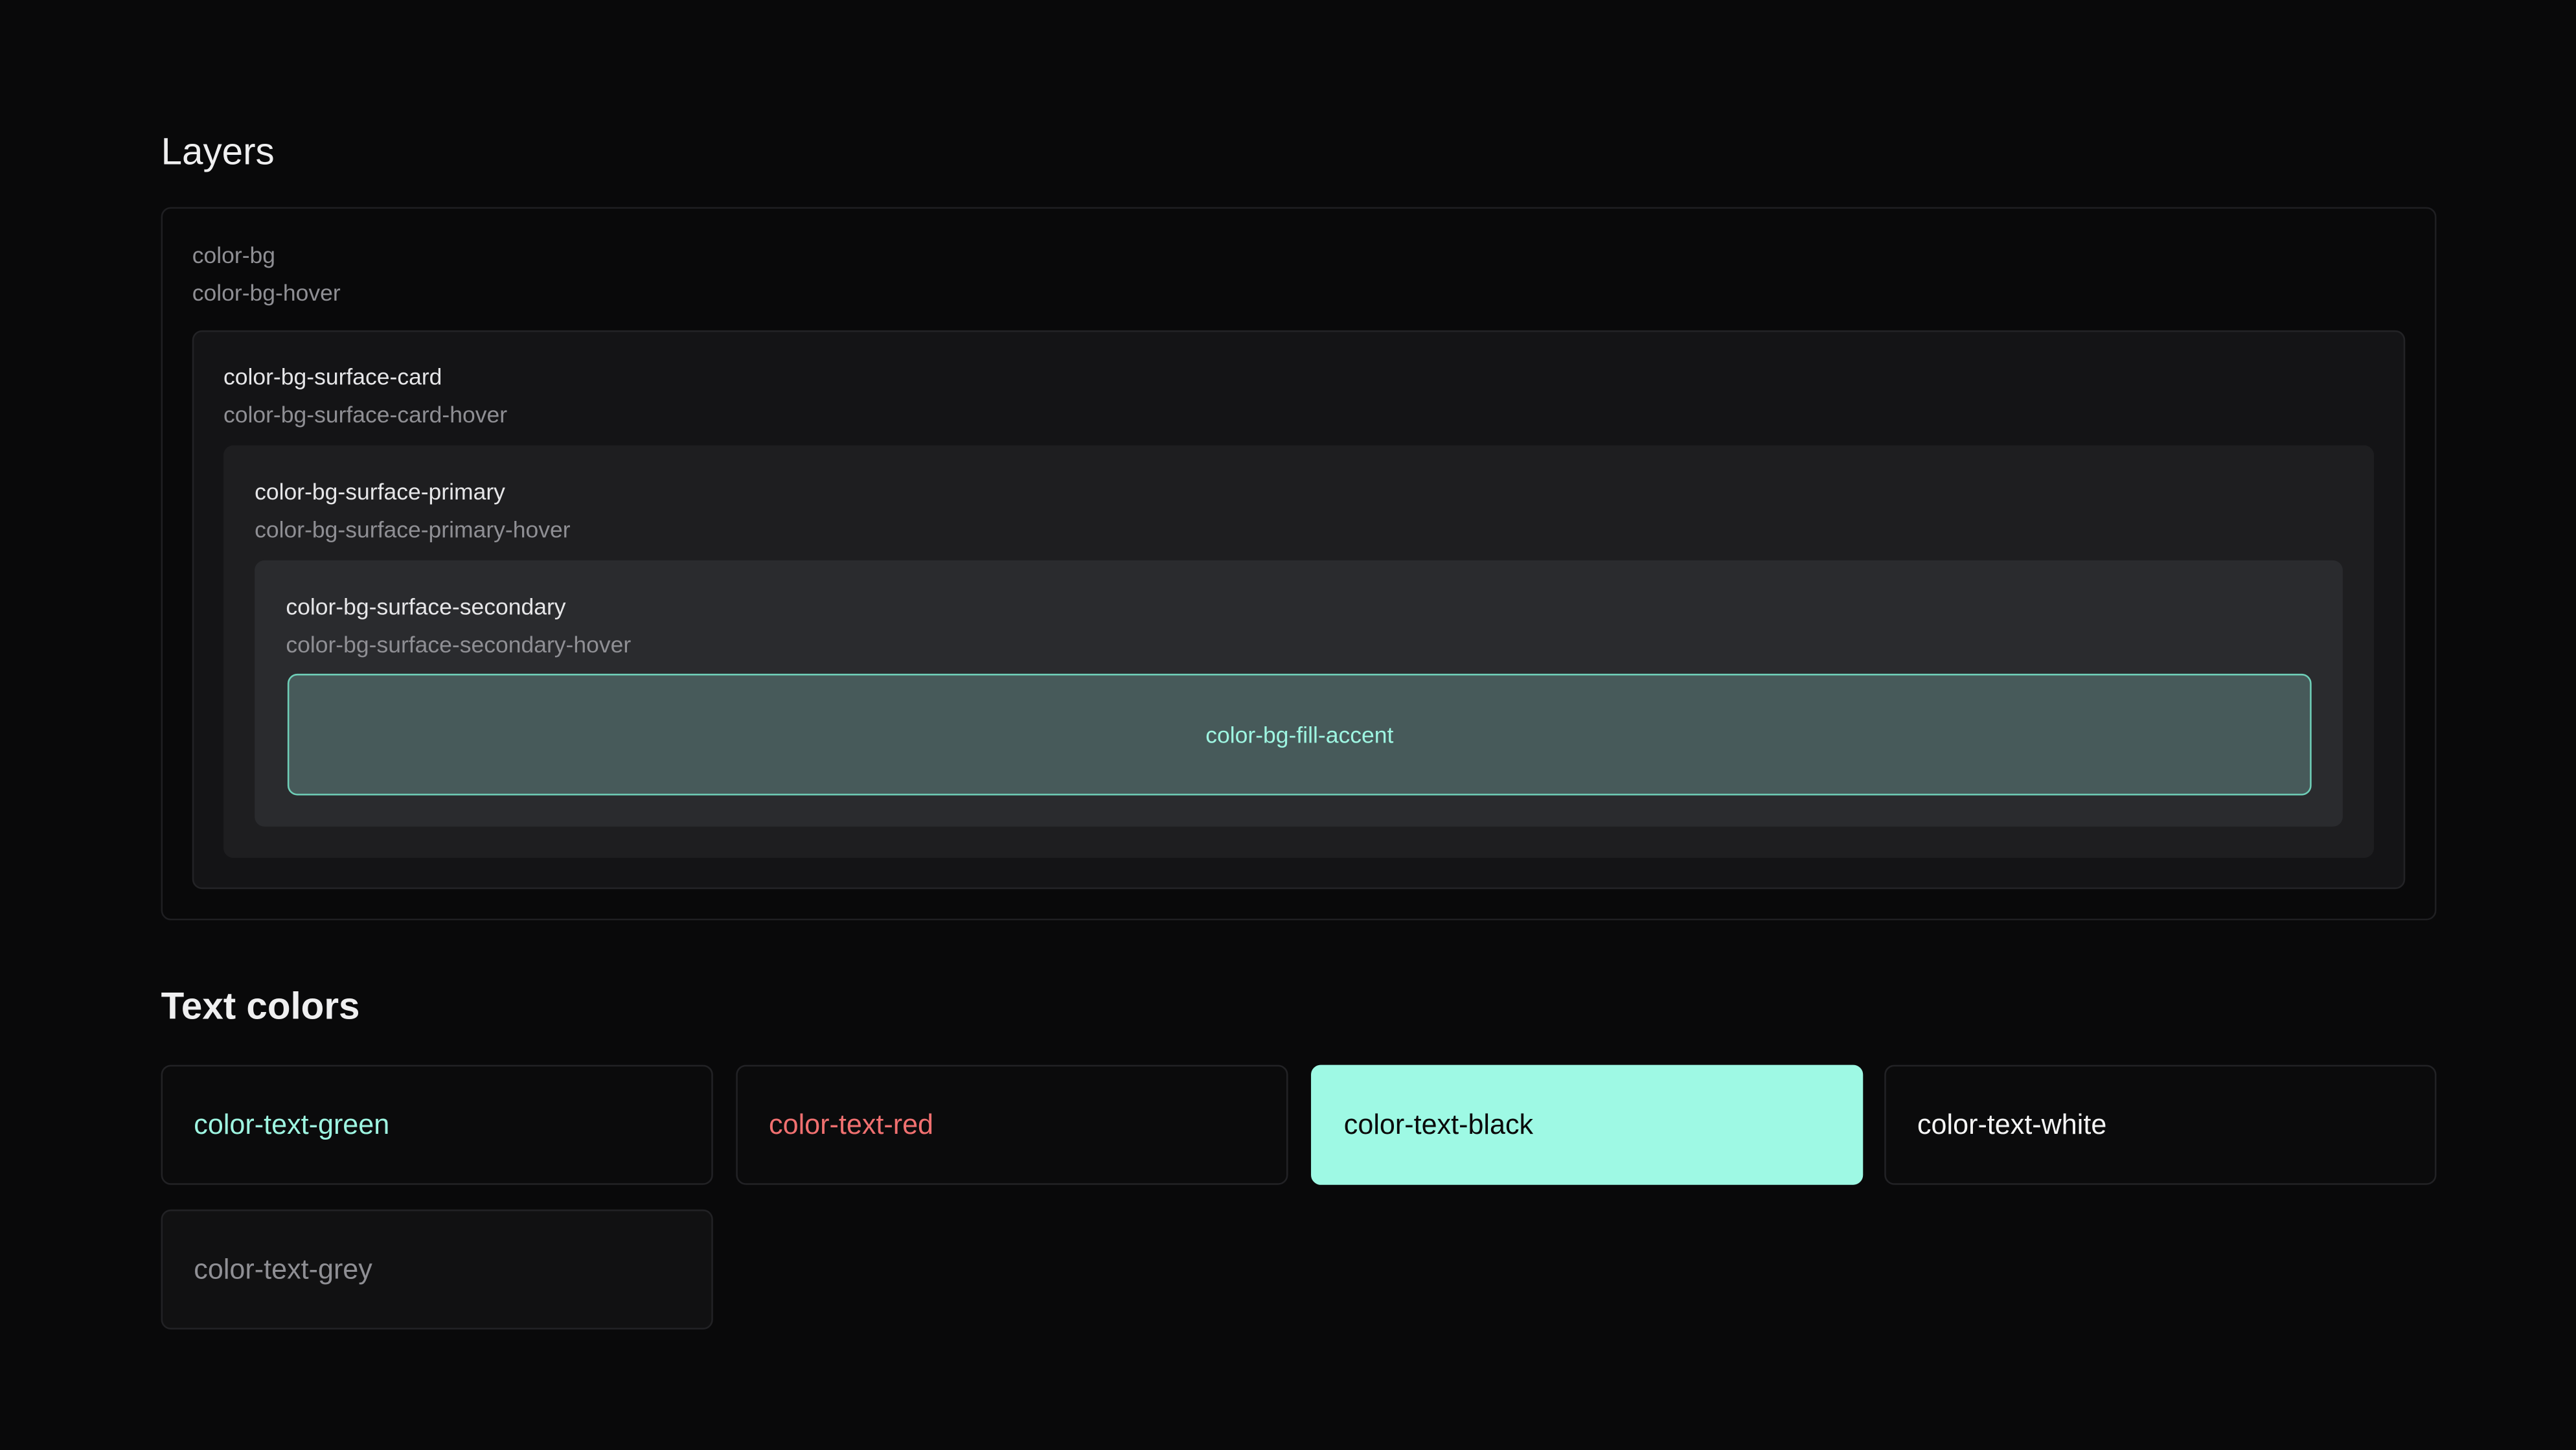 The height and width of the screenshot is (1450, 2576). Describe the element at coordinates (234, 254) in the screenshot. I see `layer-bg-label: color-bg` at that location.